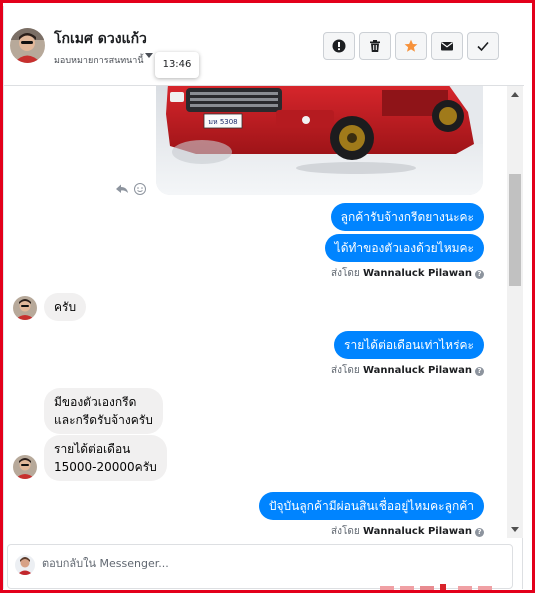 The image size is (535, 593). What do you see at coordinates (122, 188) in the screenshot?
I see `reply-icon` at bounding box center [122, 188].